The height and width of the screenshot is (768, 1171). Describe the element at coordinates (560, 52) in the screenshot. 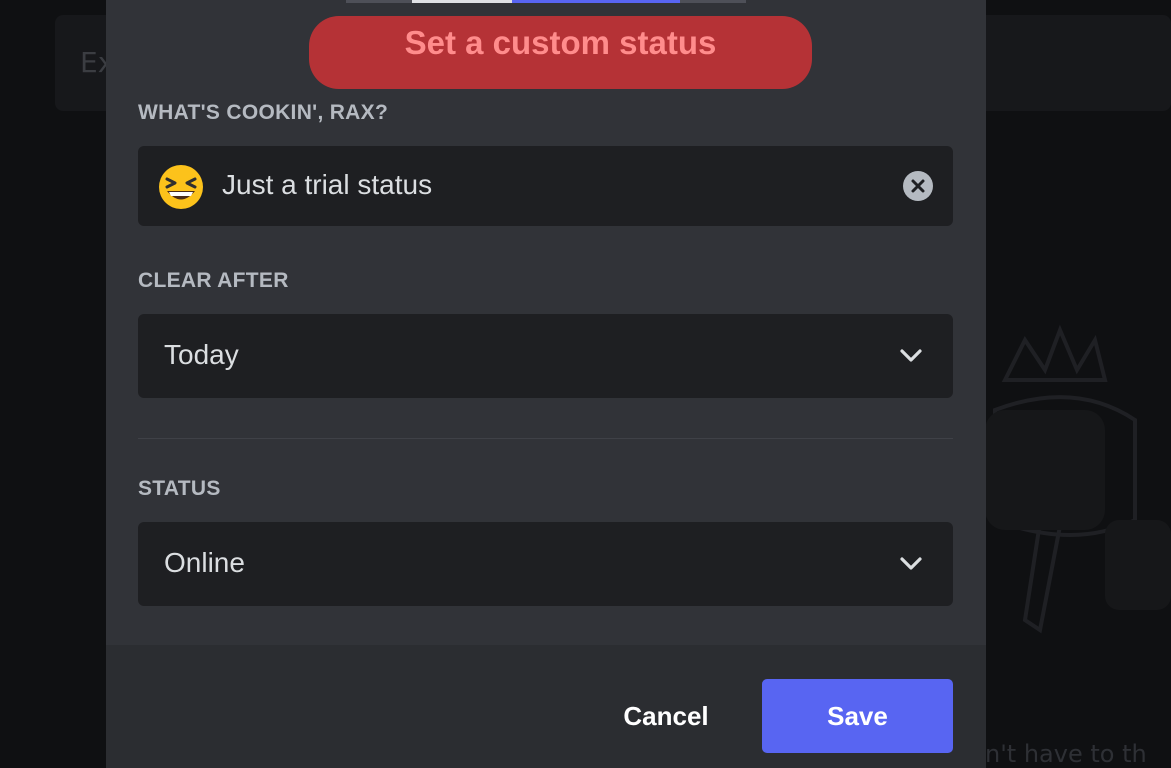

I see `modal-title: Set a custom status` at that location.